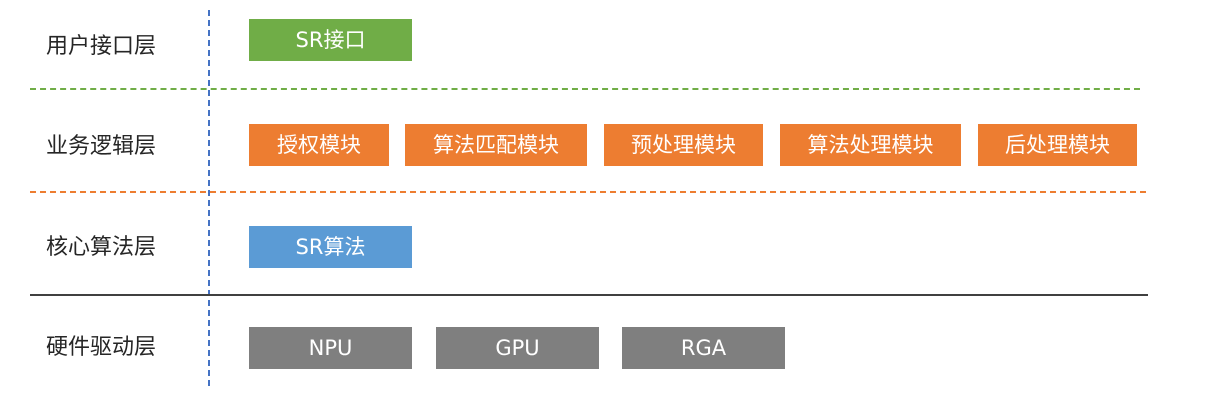 The image size is (1211, 401). Describe the element at coordinates (330, 348) in the screenshot. I see `module-npu: NPU` at that location.